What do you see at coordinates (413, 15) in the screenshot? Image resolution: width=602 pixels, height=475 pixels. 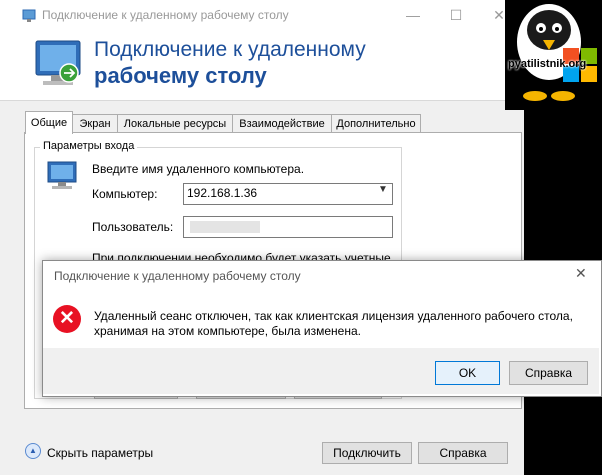 I see `minimize-button: —` at bounding box center [413, 15].